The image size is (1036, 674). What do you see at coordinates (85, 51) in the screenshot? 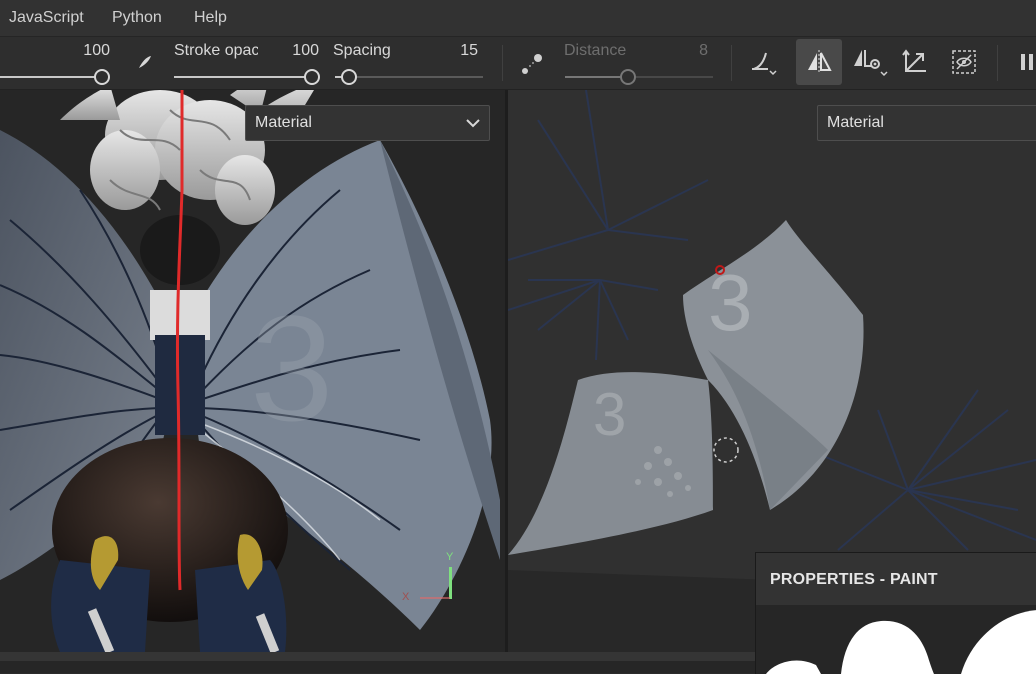
I see `size-value: 100` at bounding box center [85, 51].